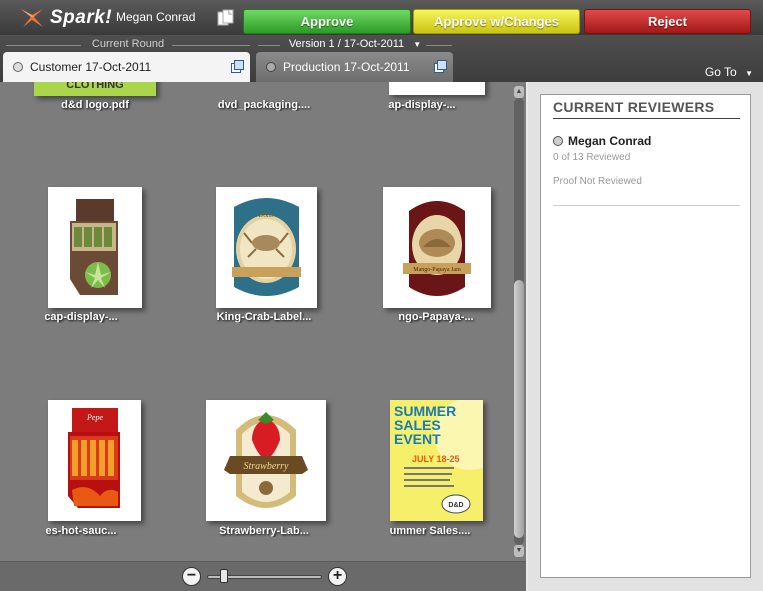  I want to click on current-round-header: Current Round, so click(128, 44).